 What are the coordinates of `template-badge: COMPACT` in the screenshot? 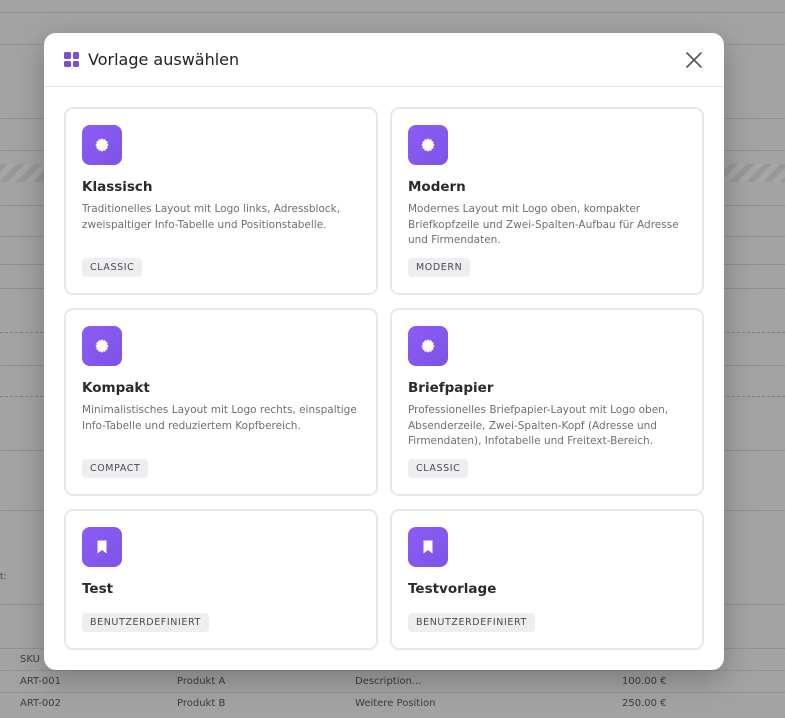 It's located at (115, 468).